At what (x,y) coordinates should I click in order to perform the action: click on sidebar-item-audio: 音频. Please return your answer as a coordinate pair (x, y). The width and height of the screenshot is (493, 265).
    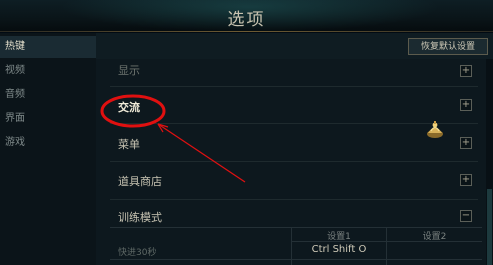
    Looking at the image, I should click on (48, 95).